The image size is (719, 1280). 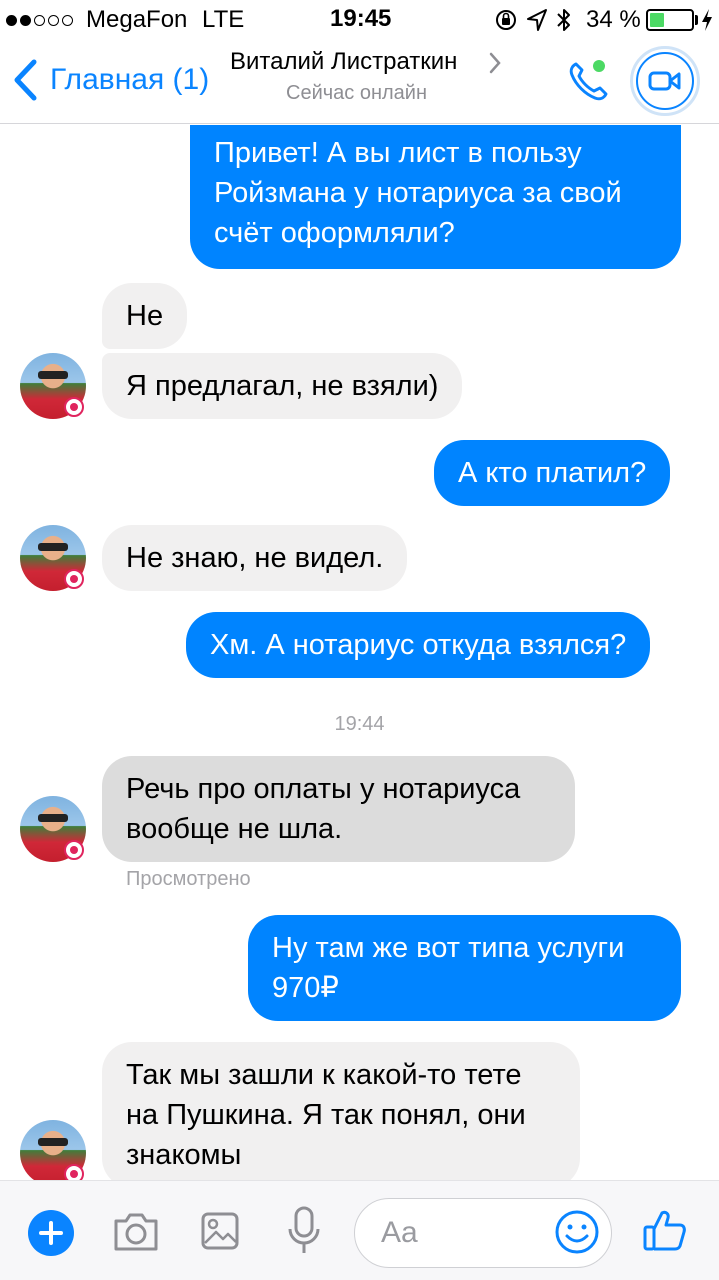 I want to click on battery-icon, so click(x=670, y=20).